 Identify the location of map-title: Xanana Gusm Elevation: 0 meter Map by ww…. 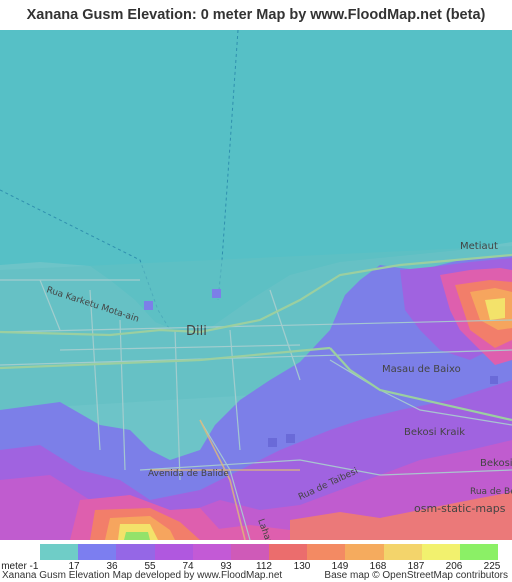
(256, 15).